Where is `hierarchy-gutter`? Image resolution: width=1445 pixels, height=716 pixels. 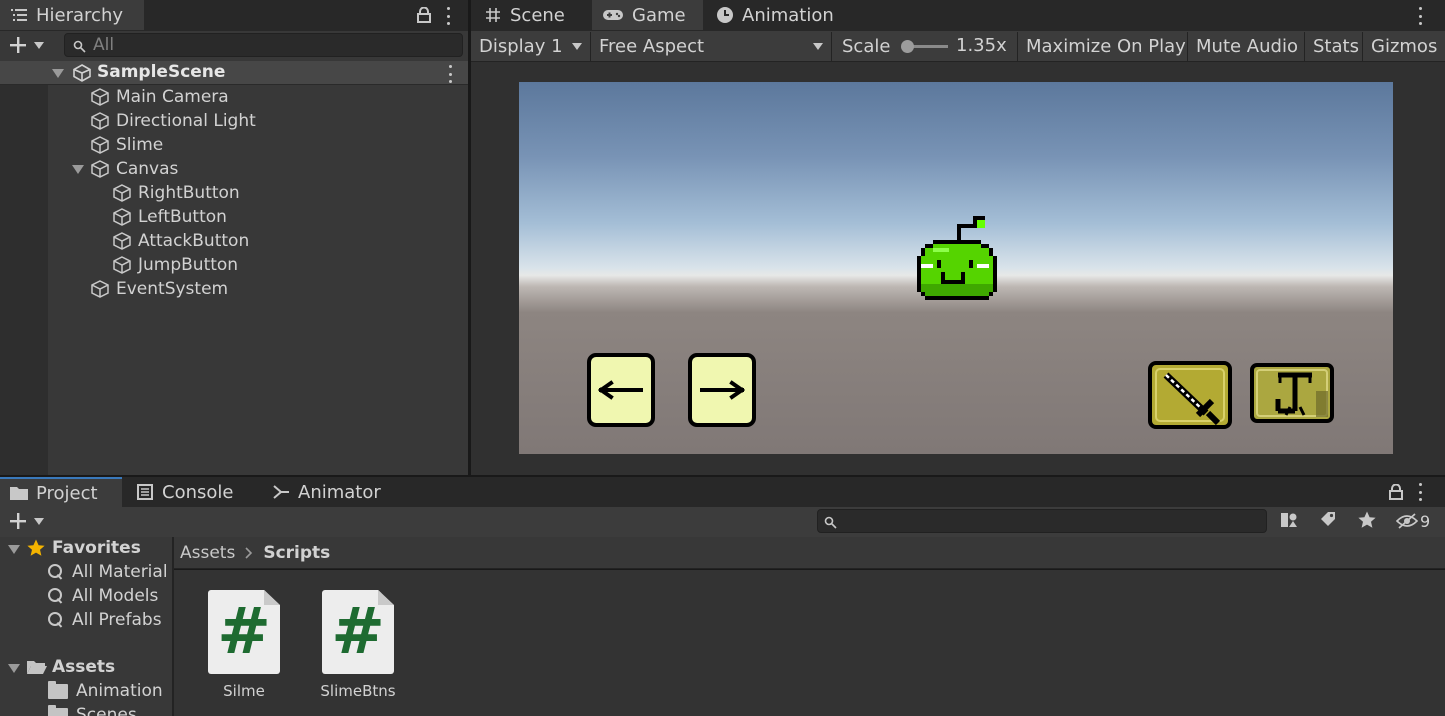 hierarchy-gutter is located at coordinates (24, 280).